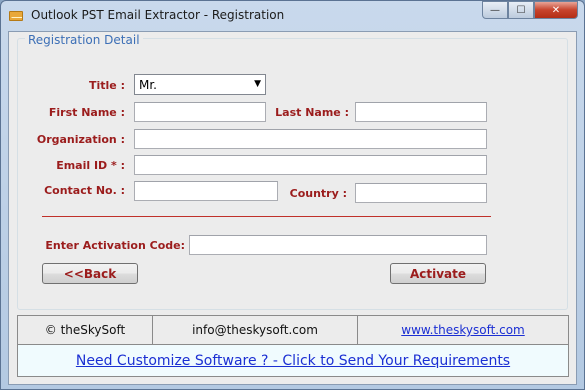  Describe the element at coordinates (438, 273) in the screenshot. I see `activate-button: Activate` at that location.